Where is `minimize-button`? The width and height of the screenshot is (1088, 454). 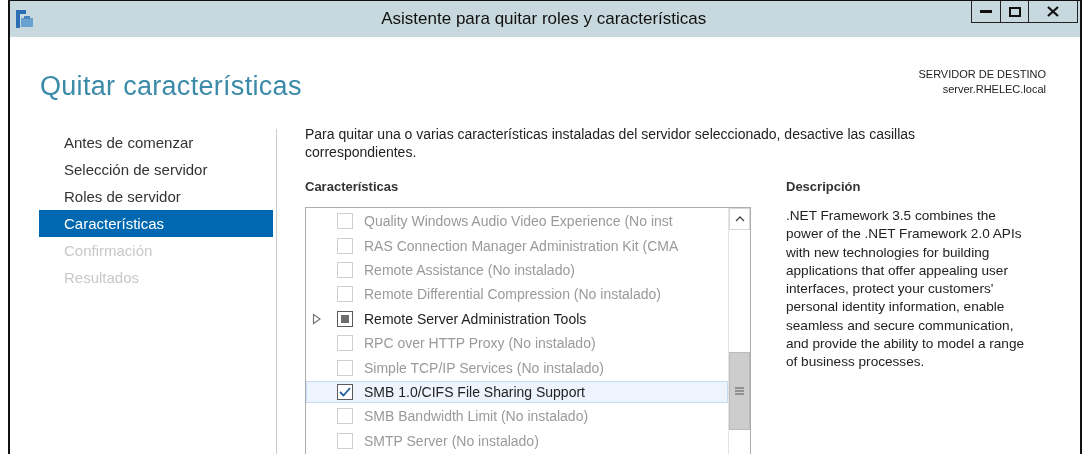 minimize-button is located at coordinates (986, 12).